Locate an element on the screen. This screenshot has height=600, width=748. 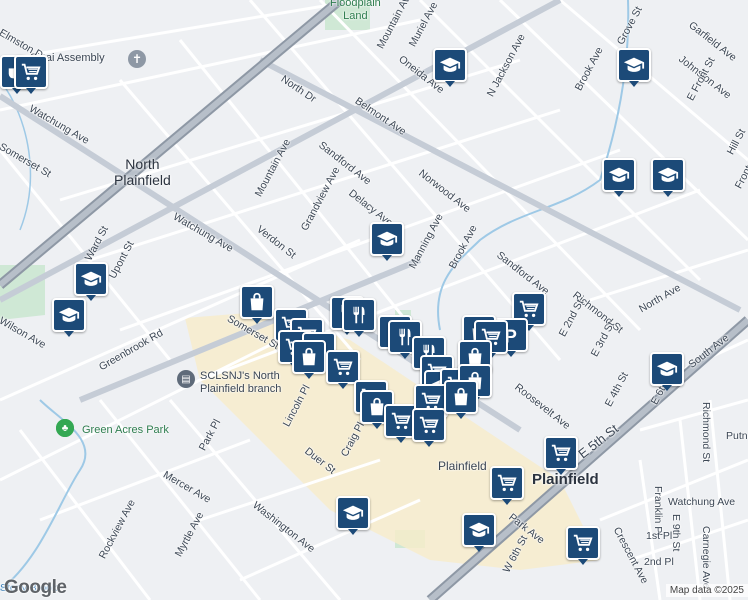
street-label: Carnegie Ave is located at coordinates (706, 557).